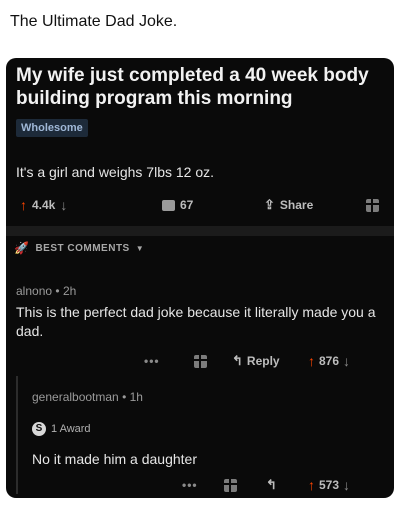 The height and width of the screenshot is (505, 400). What do you see at coordinates (34, 291) in the screenshot?
I see `comment-author: alnono` at bounding box center [34, 291].